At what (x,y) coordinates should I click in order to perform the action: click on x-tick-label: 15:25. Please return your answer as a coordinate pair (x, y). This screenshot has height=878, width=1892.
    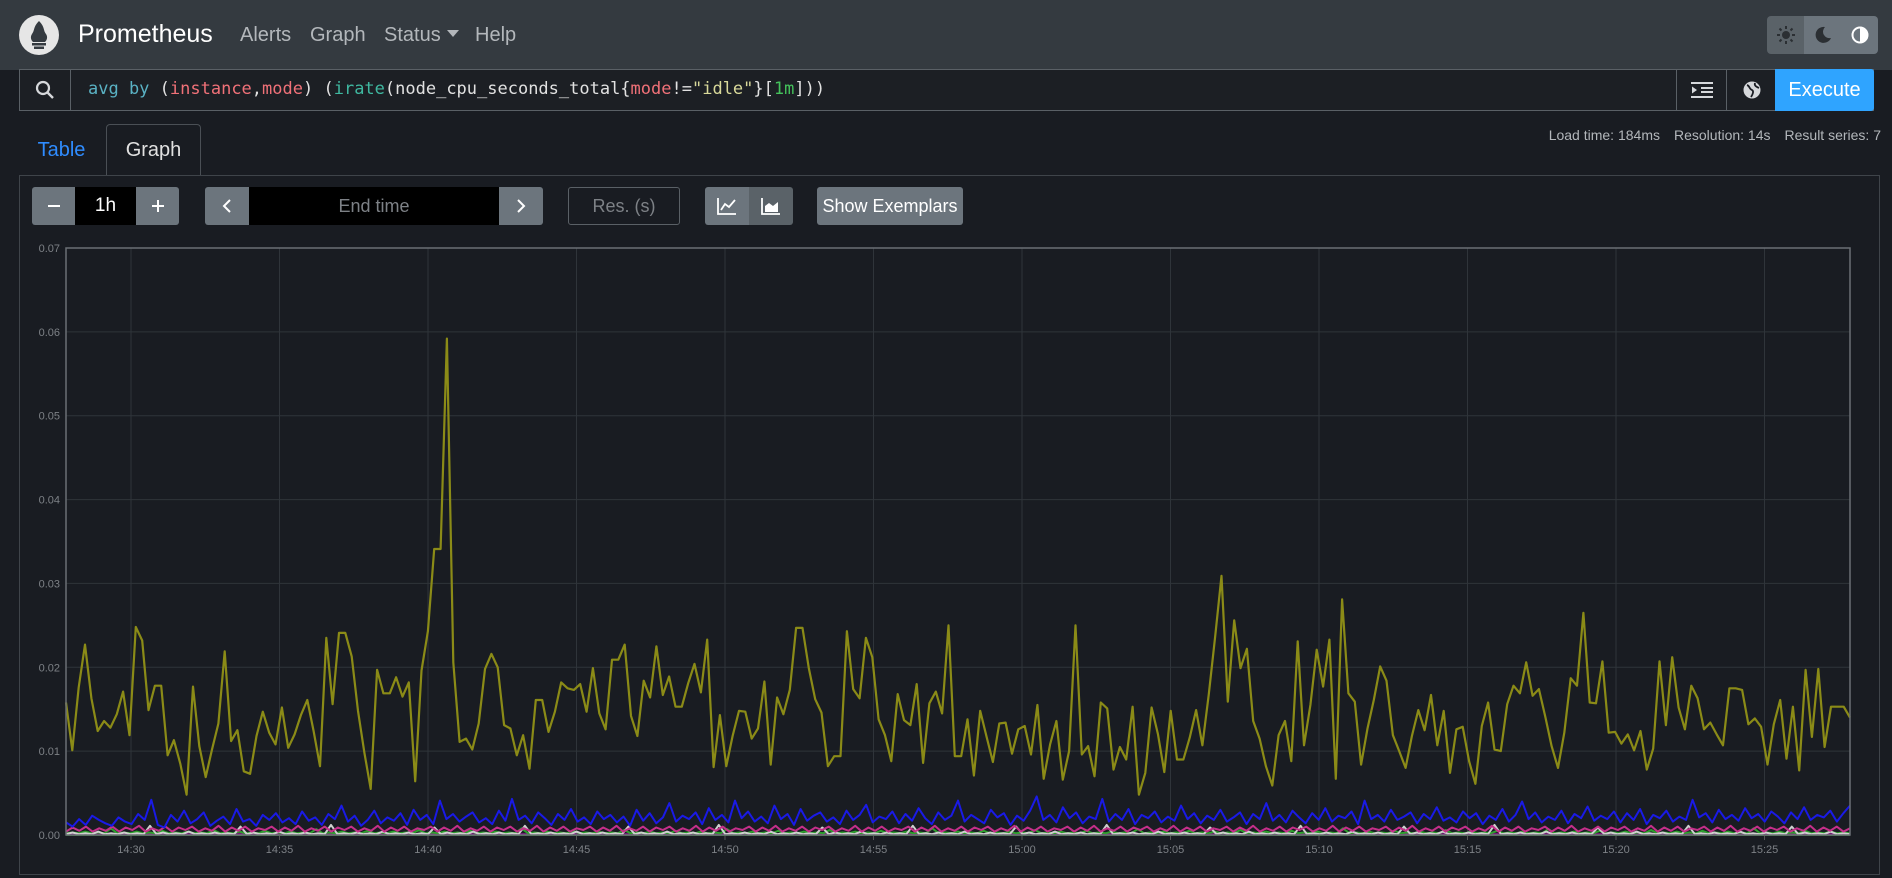
    Looking at the image, I should click on (1765, 850).